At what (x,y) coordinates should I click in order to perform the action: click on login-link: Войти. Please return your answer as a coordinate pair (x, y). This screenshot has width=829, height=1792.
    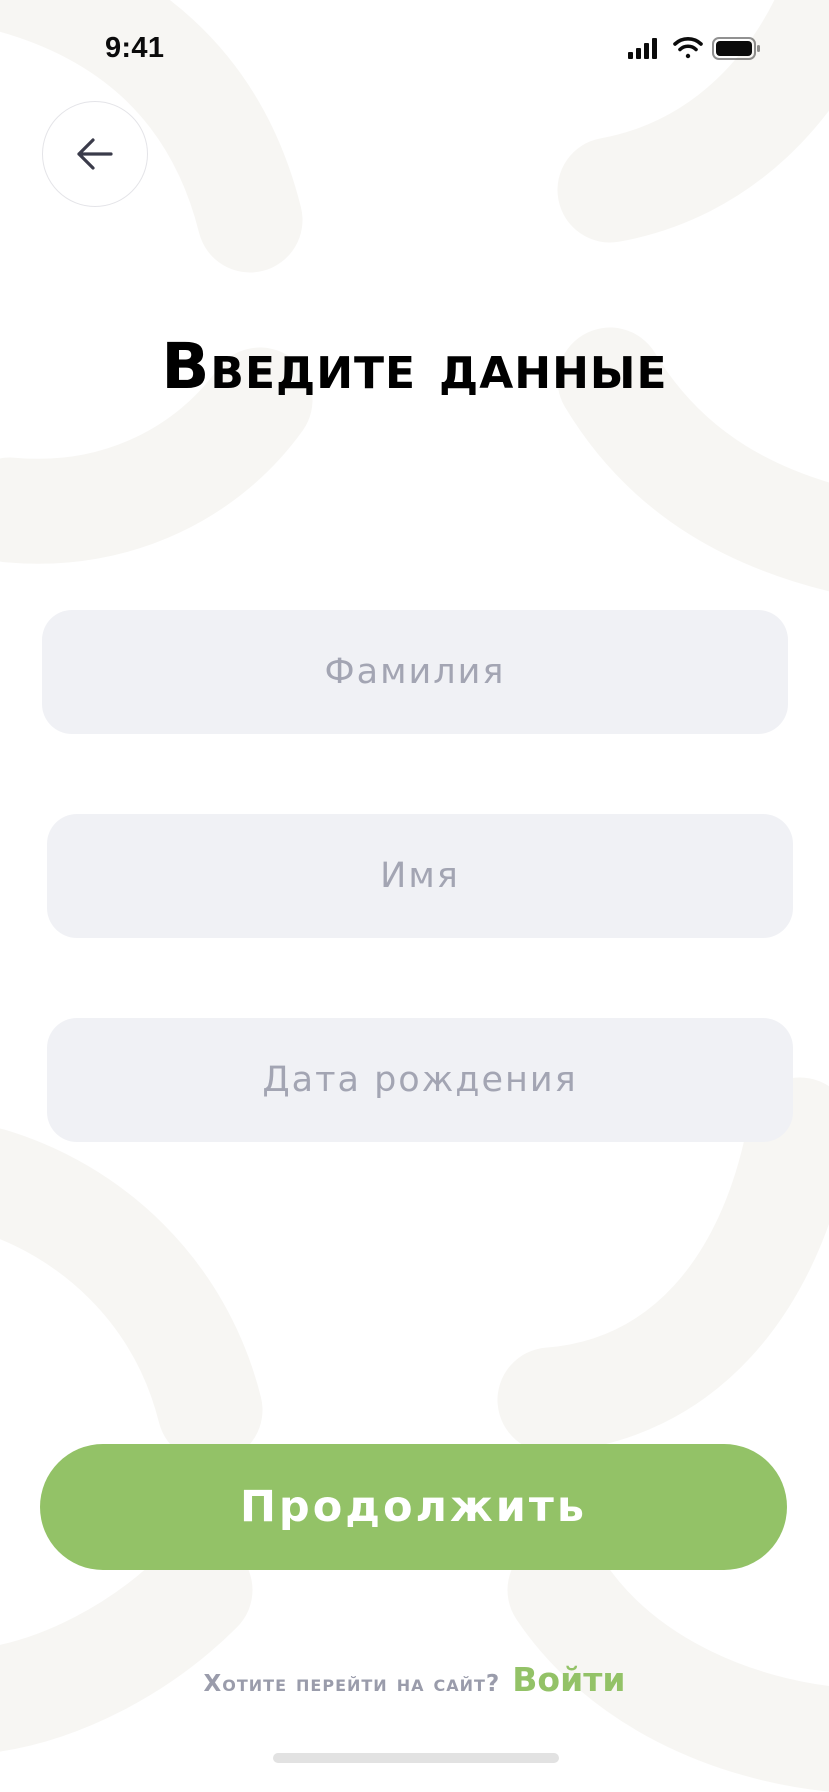
    Looking at the image, I should click on (568, 1679).